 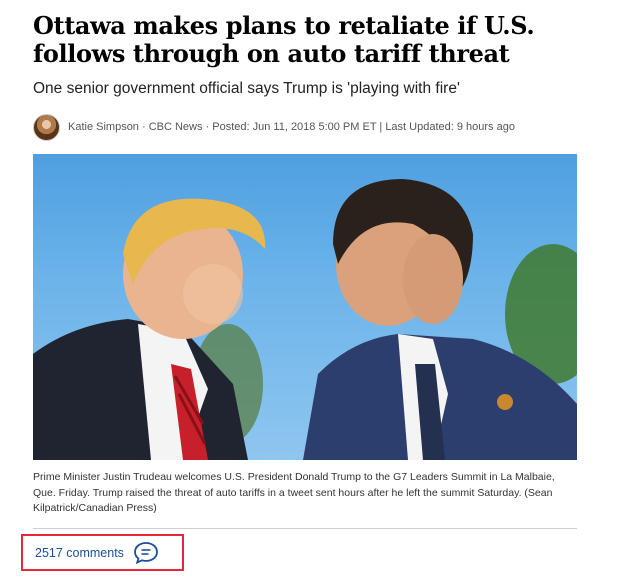 I want to click on divider, so click(x=305, y=528).